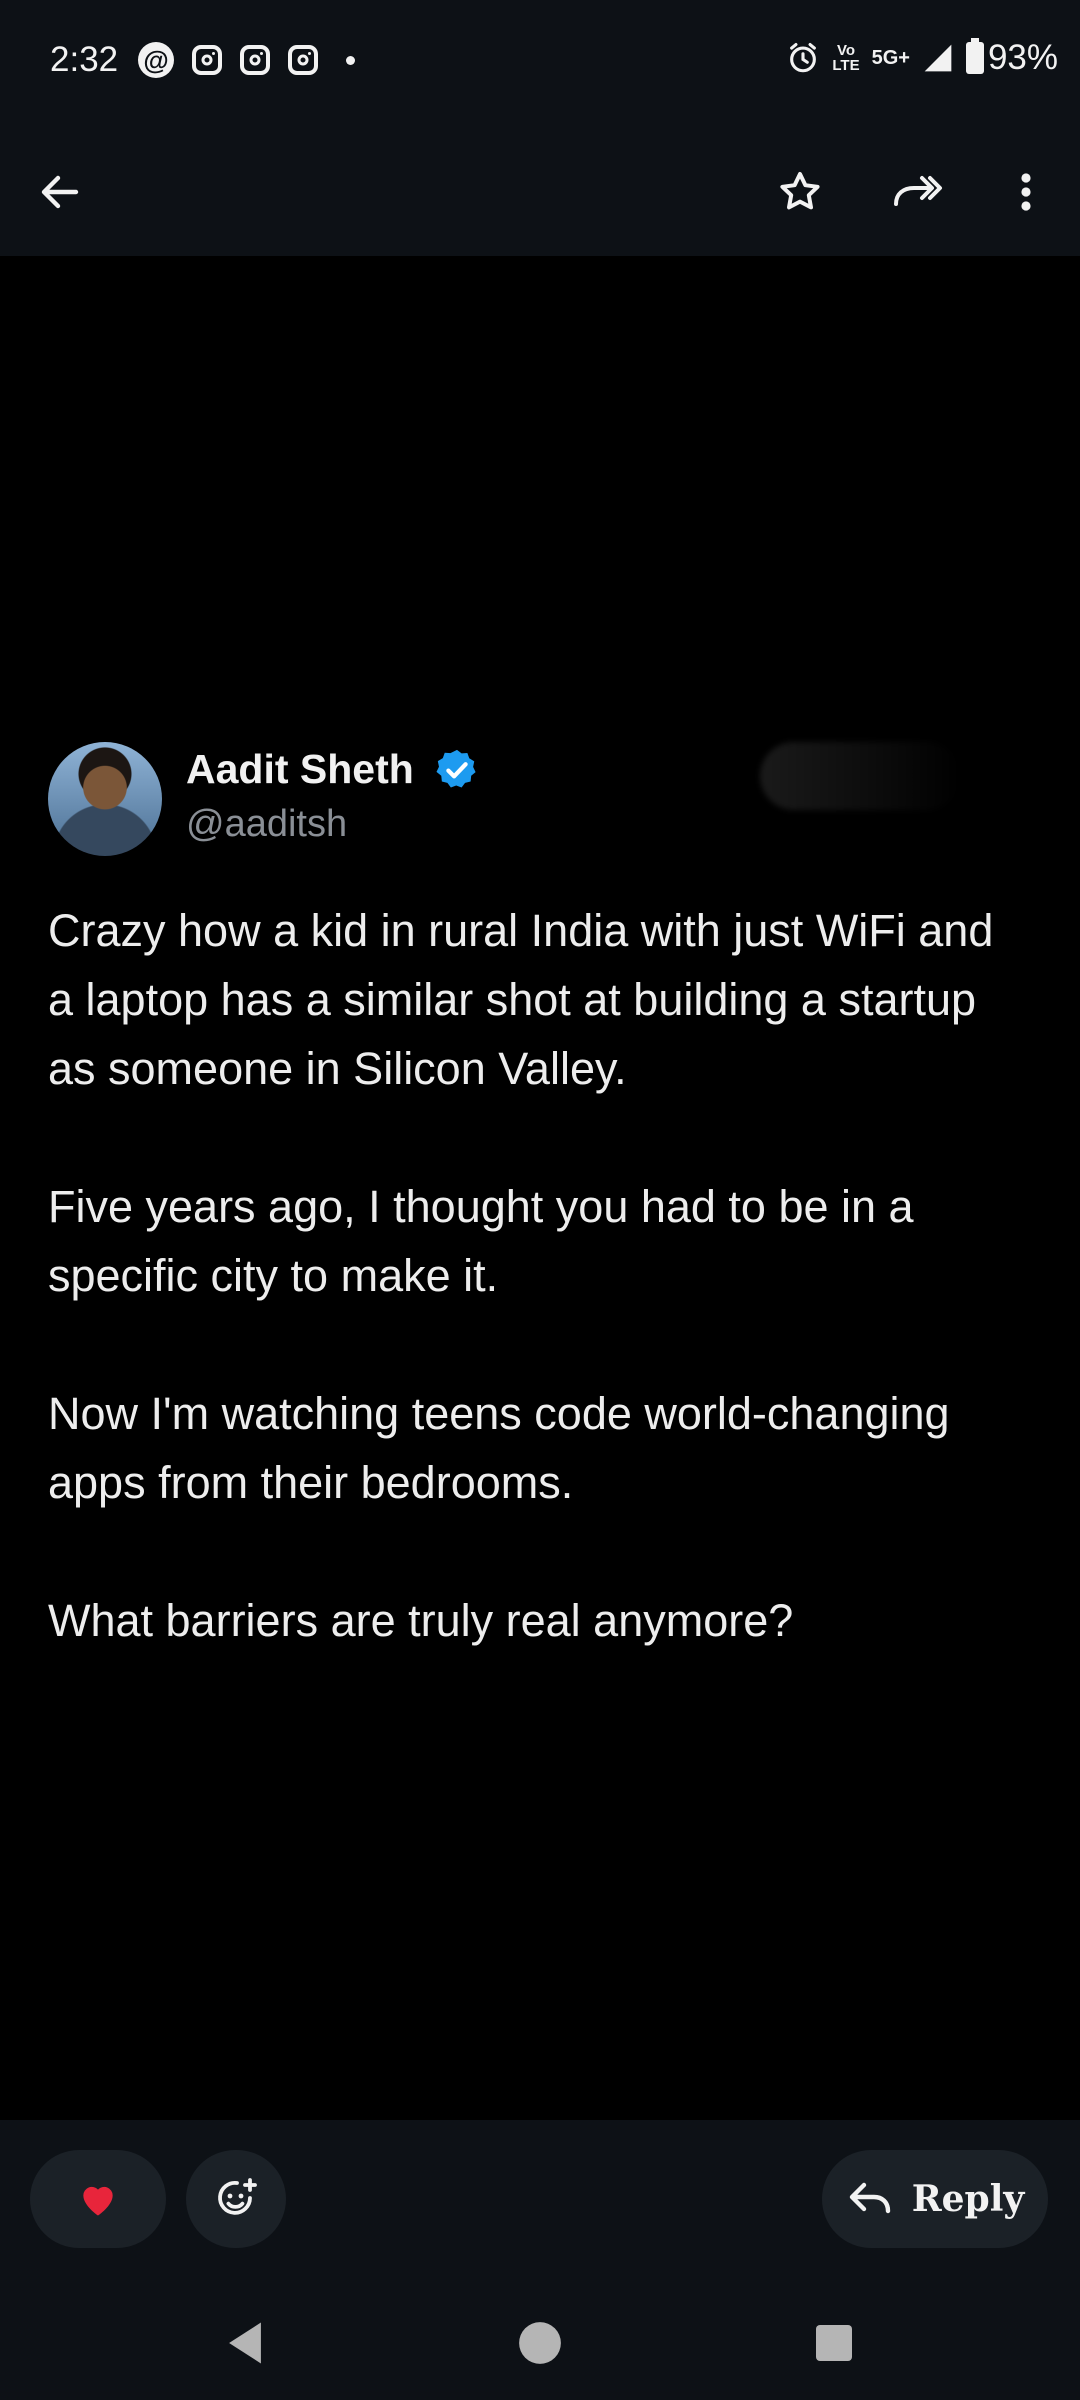 The image size is (1080, 2400). Describe the element at coordinates (869, 2198) in the screenshot. I see `reply-arrow-icon` at that location.